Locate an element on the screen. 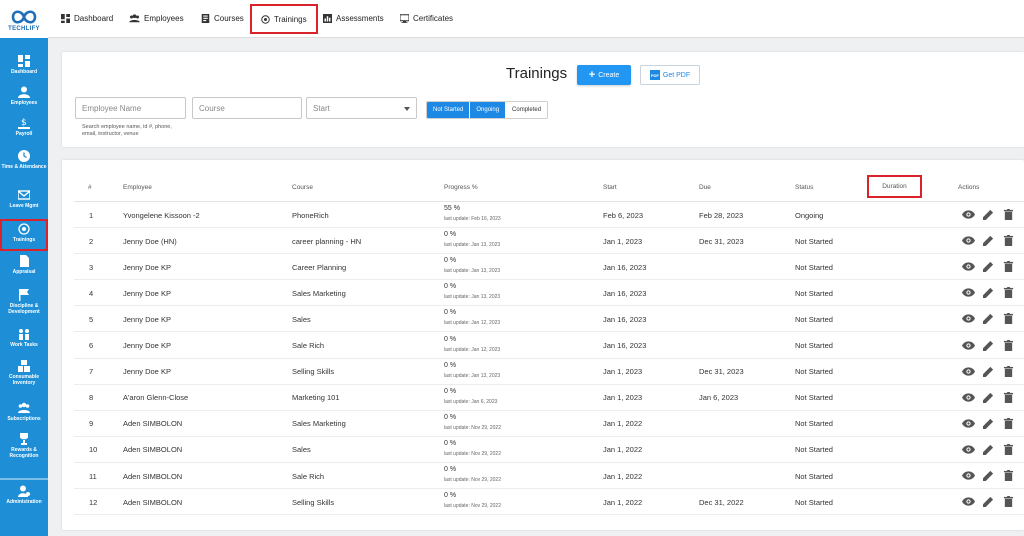 The height and width of the screenshot is (536, 1024). status-filter-not-started: Not Started is located at coordinates (449, 110).